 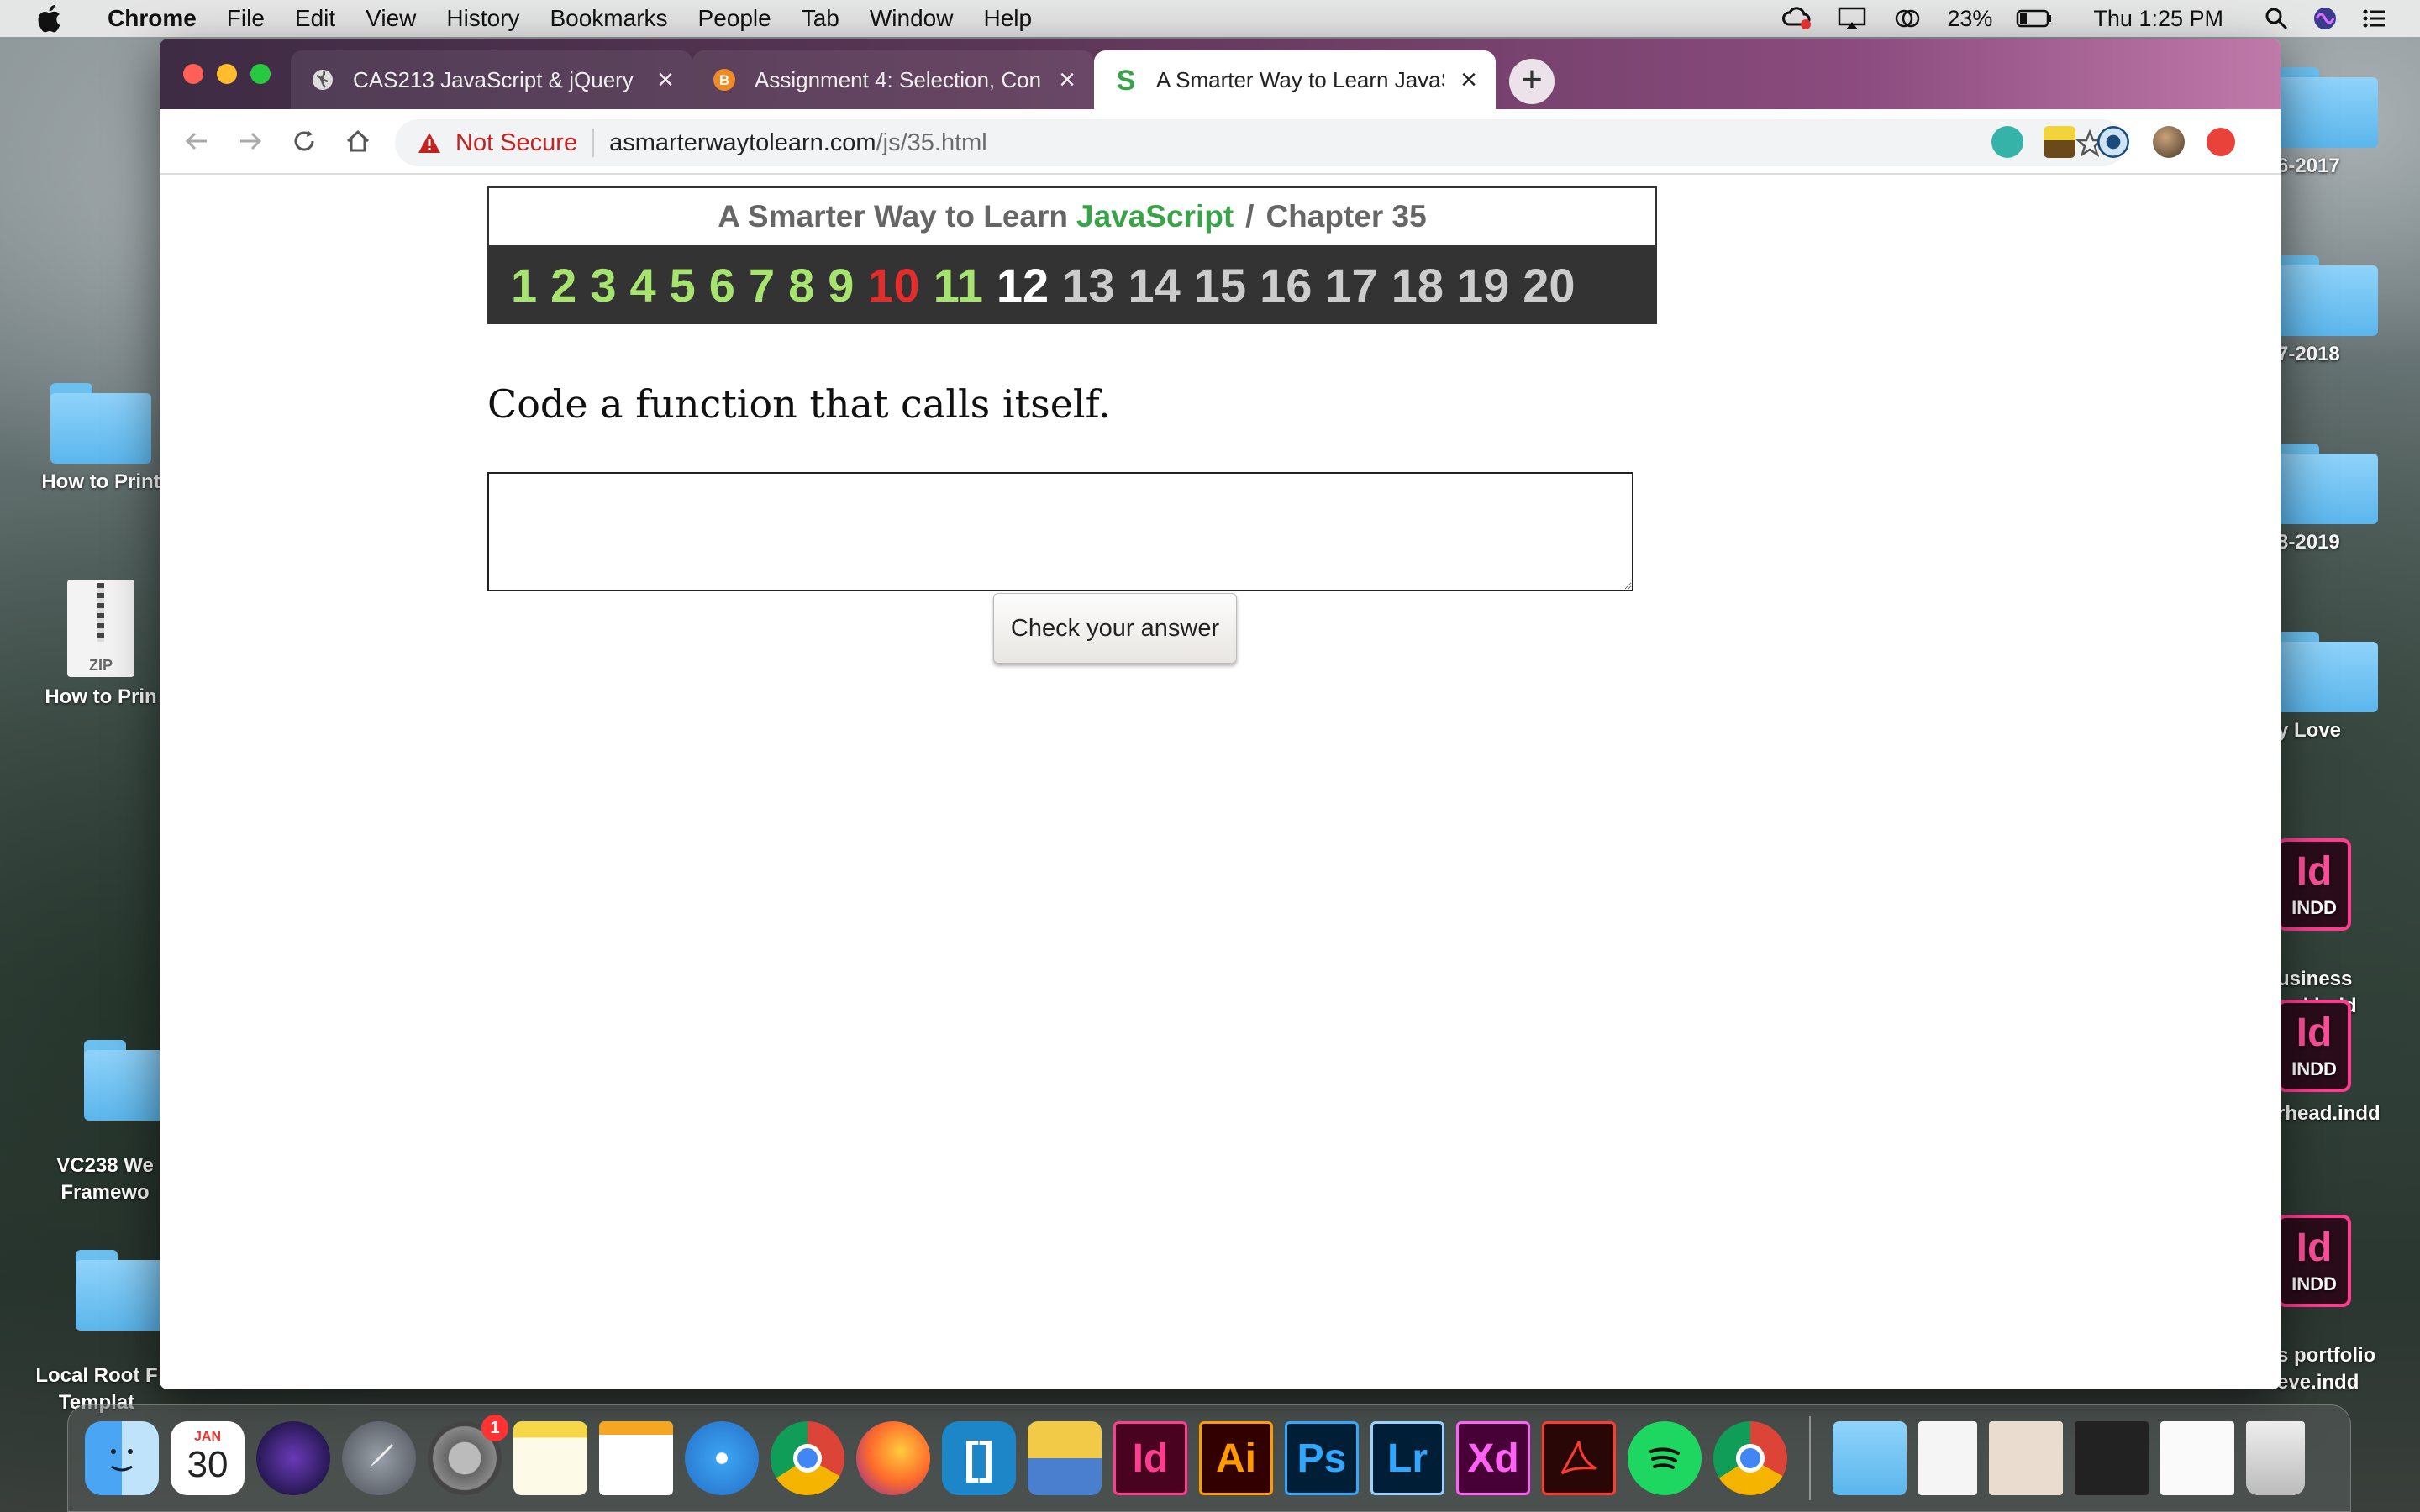 I want to click on new-tab-button: +, so click(x=1532, y=81).